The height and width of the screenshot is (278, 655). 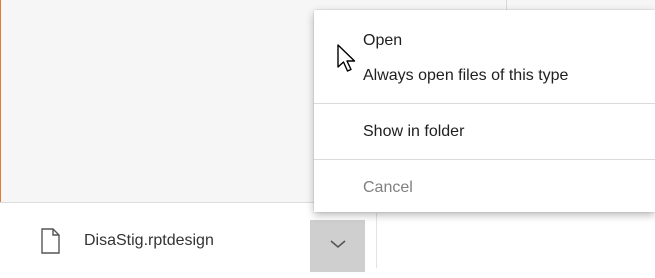 I want to click on document-icon, so click(x=50, y=241).